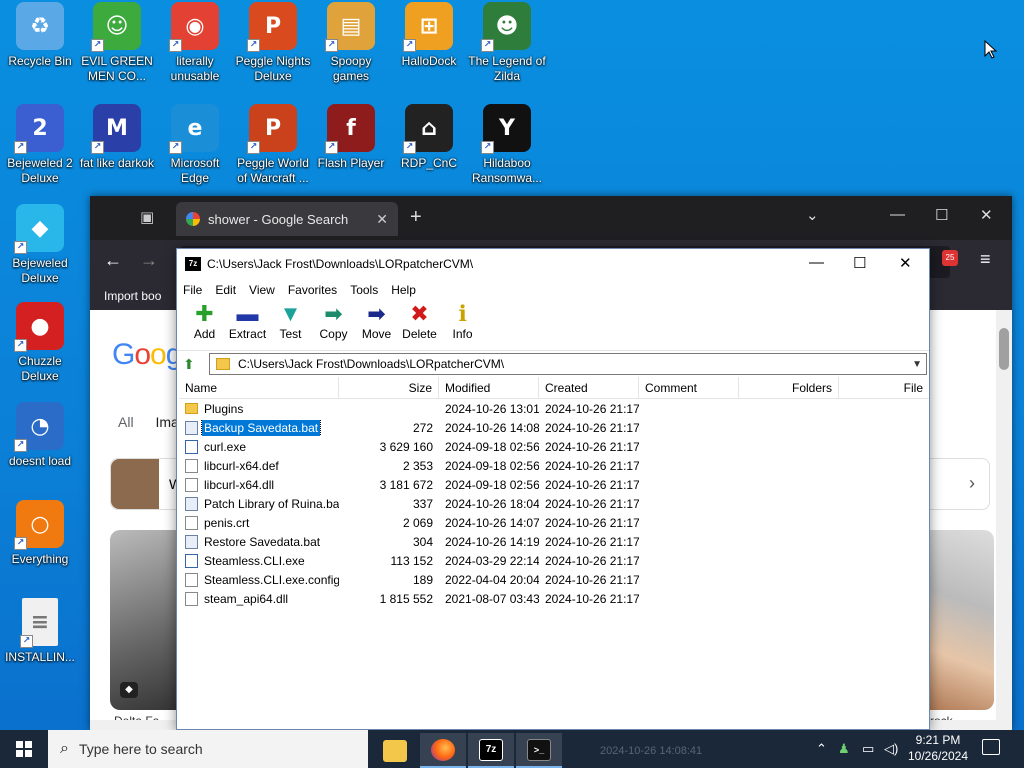  What do you see at coordinates (148, 620) in the screenshot?
I see `image-result-shower: ◆` at bounding box center [148, 620].